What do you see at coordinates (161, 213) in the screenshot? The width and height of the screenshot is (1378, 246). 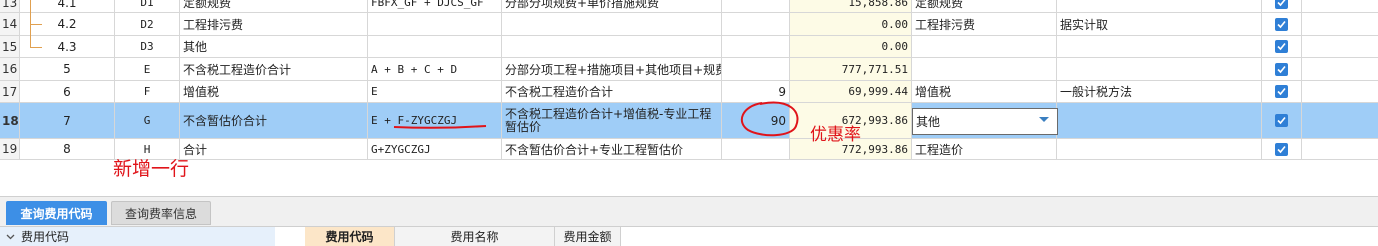 I see `tab-query-rate-info: 查询费率信息` at bounding box center [161, 213].